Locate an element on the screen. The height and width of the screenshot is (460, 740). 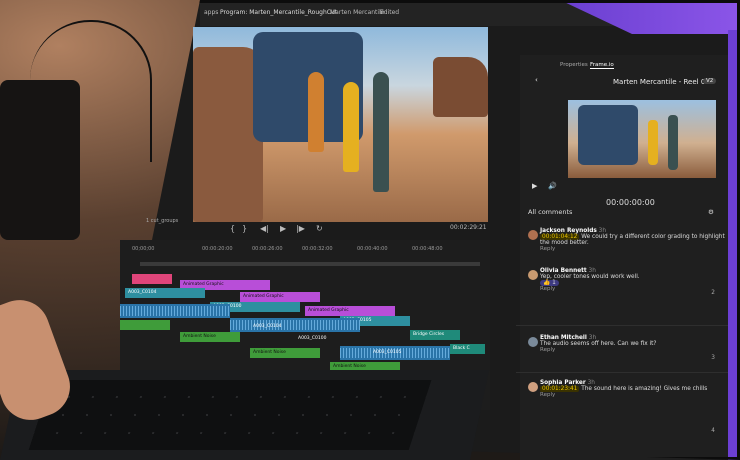
brand-edge is located at coordinates (734, 245).